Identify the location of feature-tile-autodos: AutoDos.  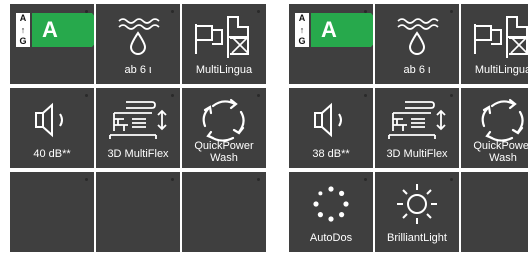
(331, 212).